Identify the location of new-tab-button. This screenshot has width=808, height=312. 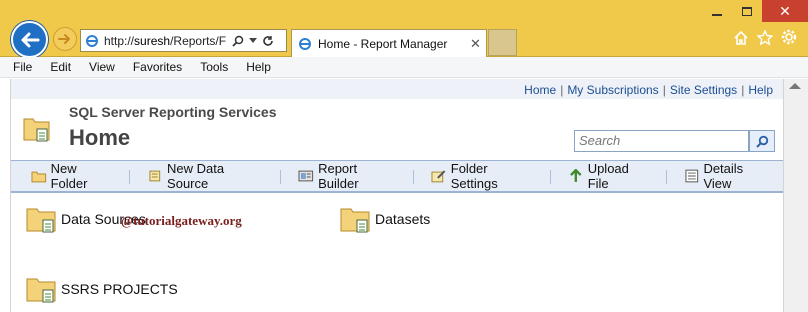
(502, 42).